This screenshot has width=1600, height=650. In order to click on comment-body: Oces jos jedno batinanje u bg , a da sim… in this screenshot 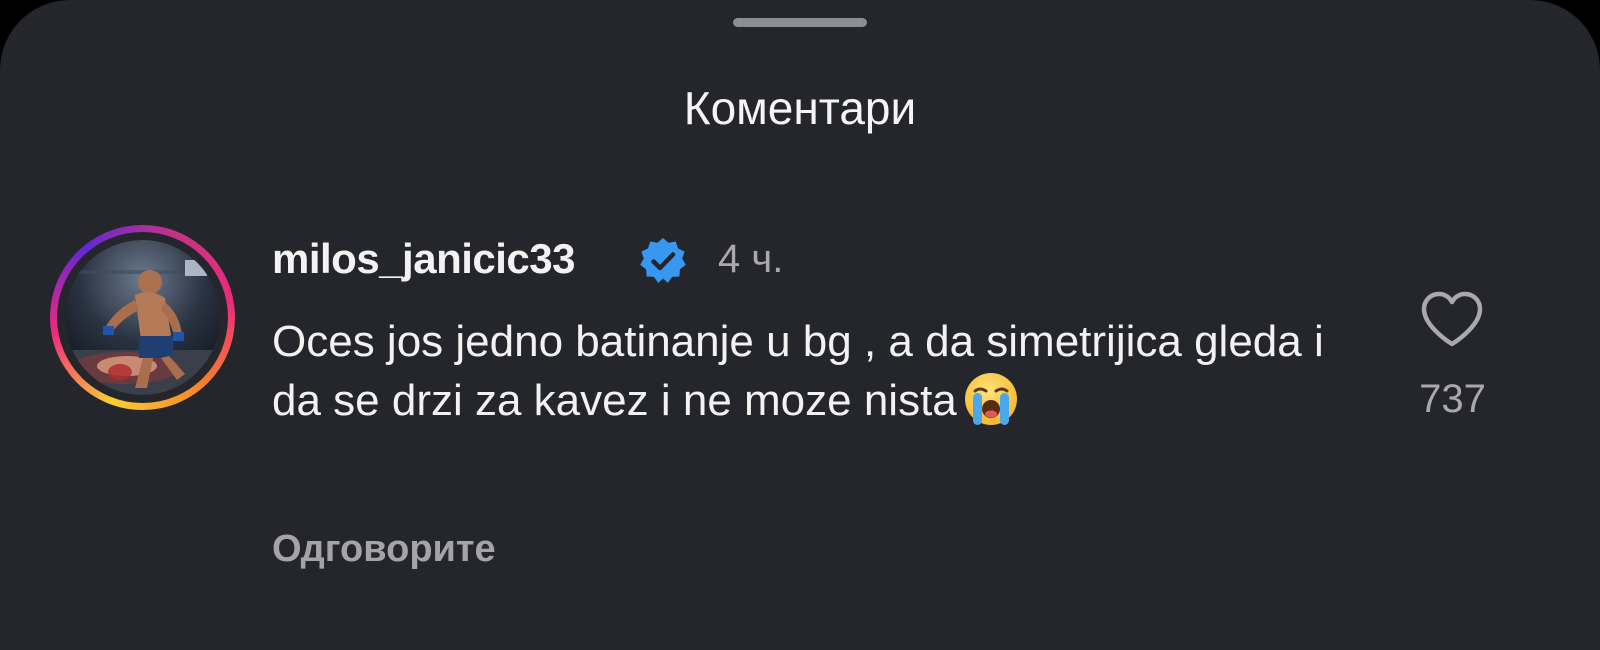, I will do `click(822, 371)`.